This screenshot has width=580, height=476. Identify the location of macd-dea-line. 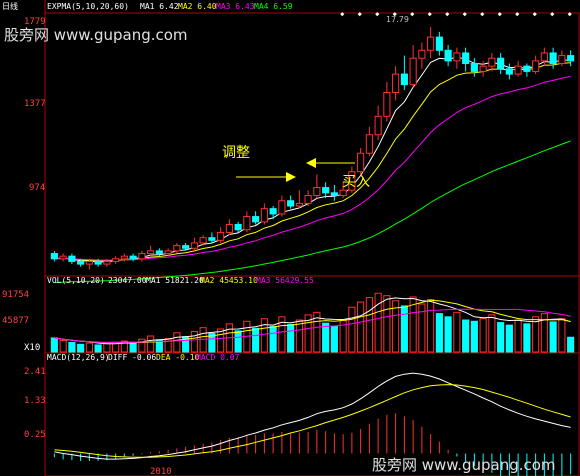
(312, 421).